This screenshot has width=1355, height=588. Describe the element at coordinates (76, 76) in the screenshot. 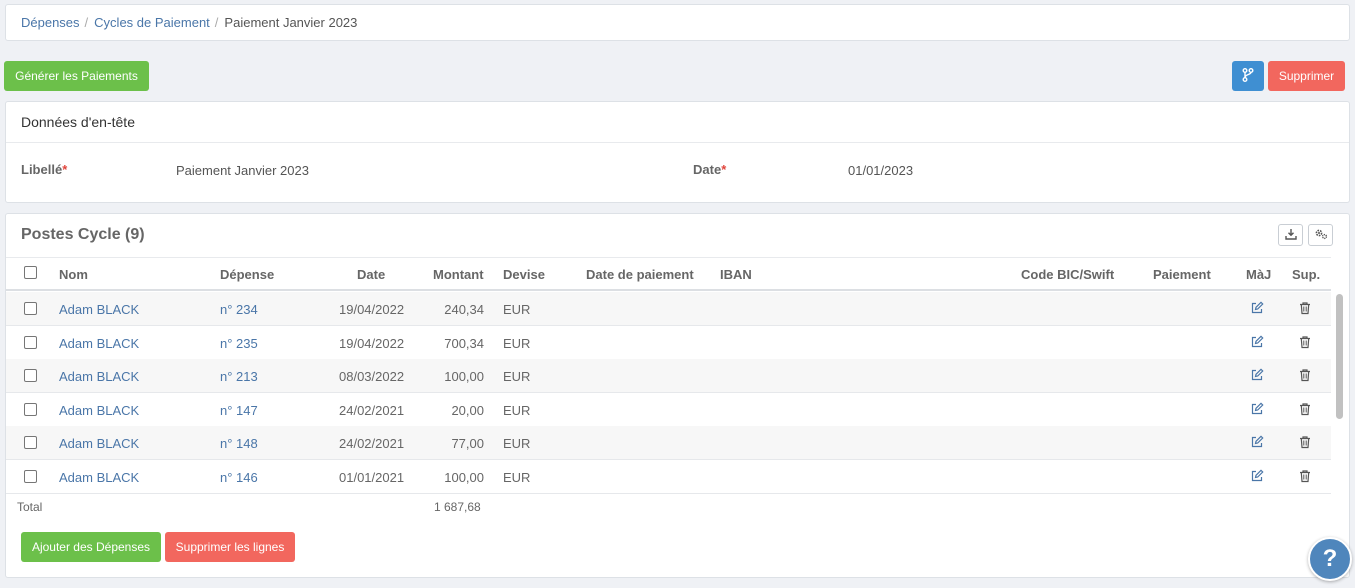

I see `generate-payments-button: Générer les Paiements` at that location.